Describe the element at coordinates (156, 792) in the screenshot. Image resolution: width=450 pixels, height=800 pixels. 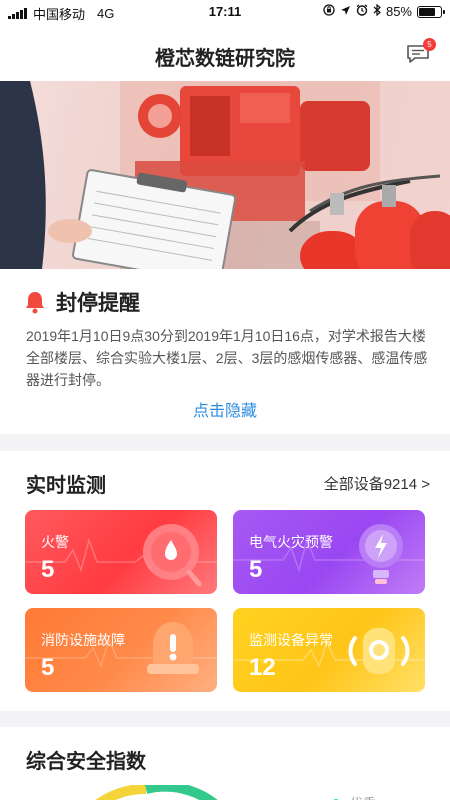
I see `safety-gauge` at that location.